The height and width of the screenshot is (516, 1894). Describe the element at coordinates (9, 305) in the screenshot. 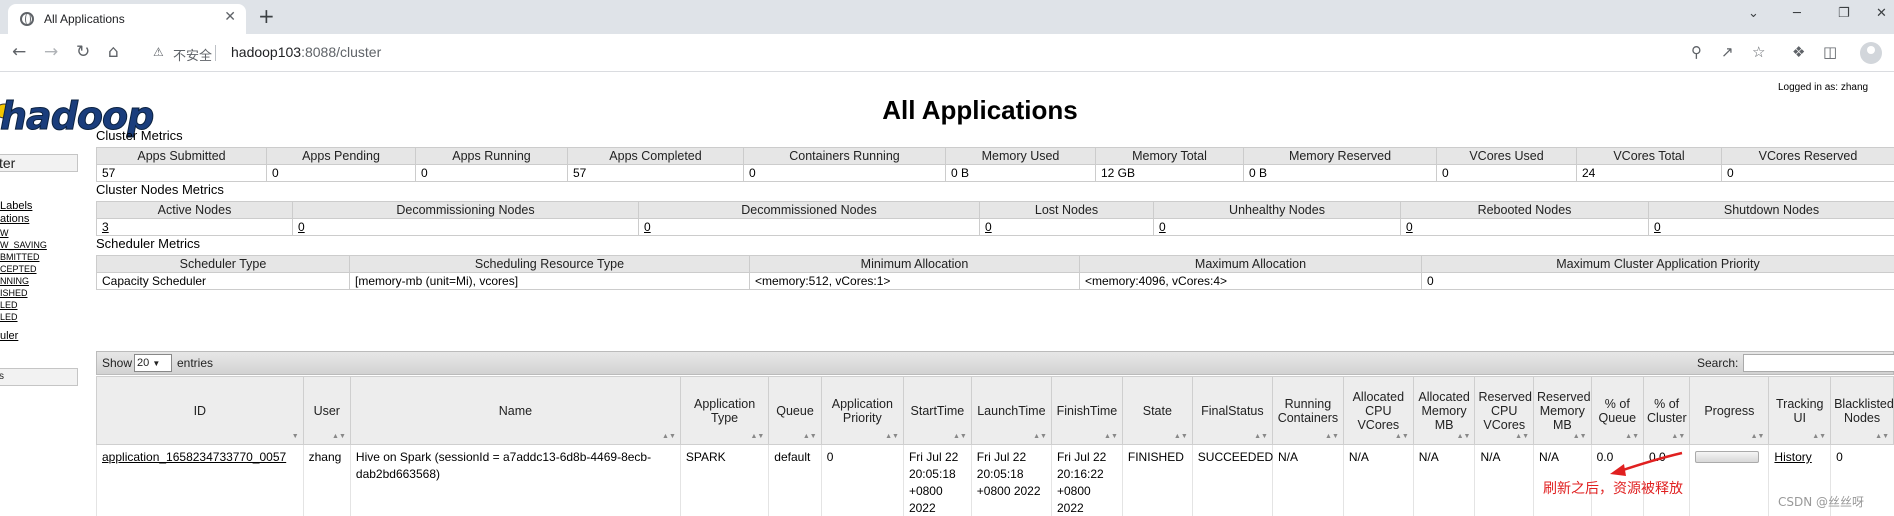

I see `nav-app-failed: LED` at that location.